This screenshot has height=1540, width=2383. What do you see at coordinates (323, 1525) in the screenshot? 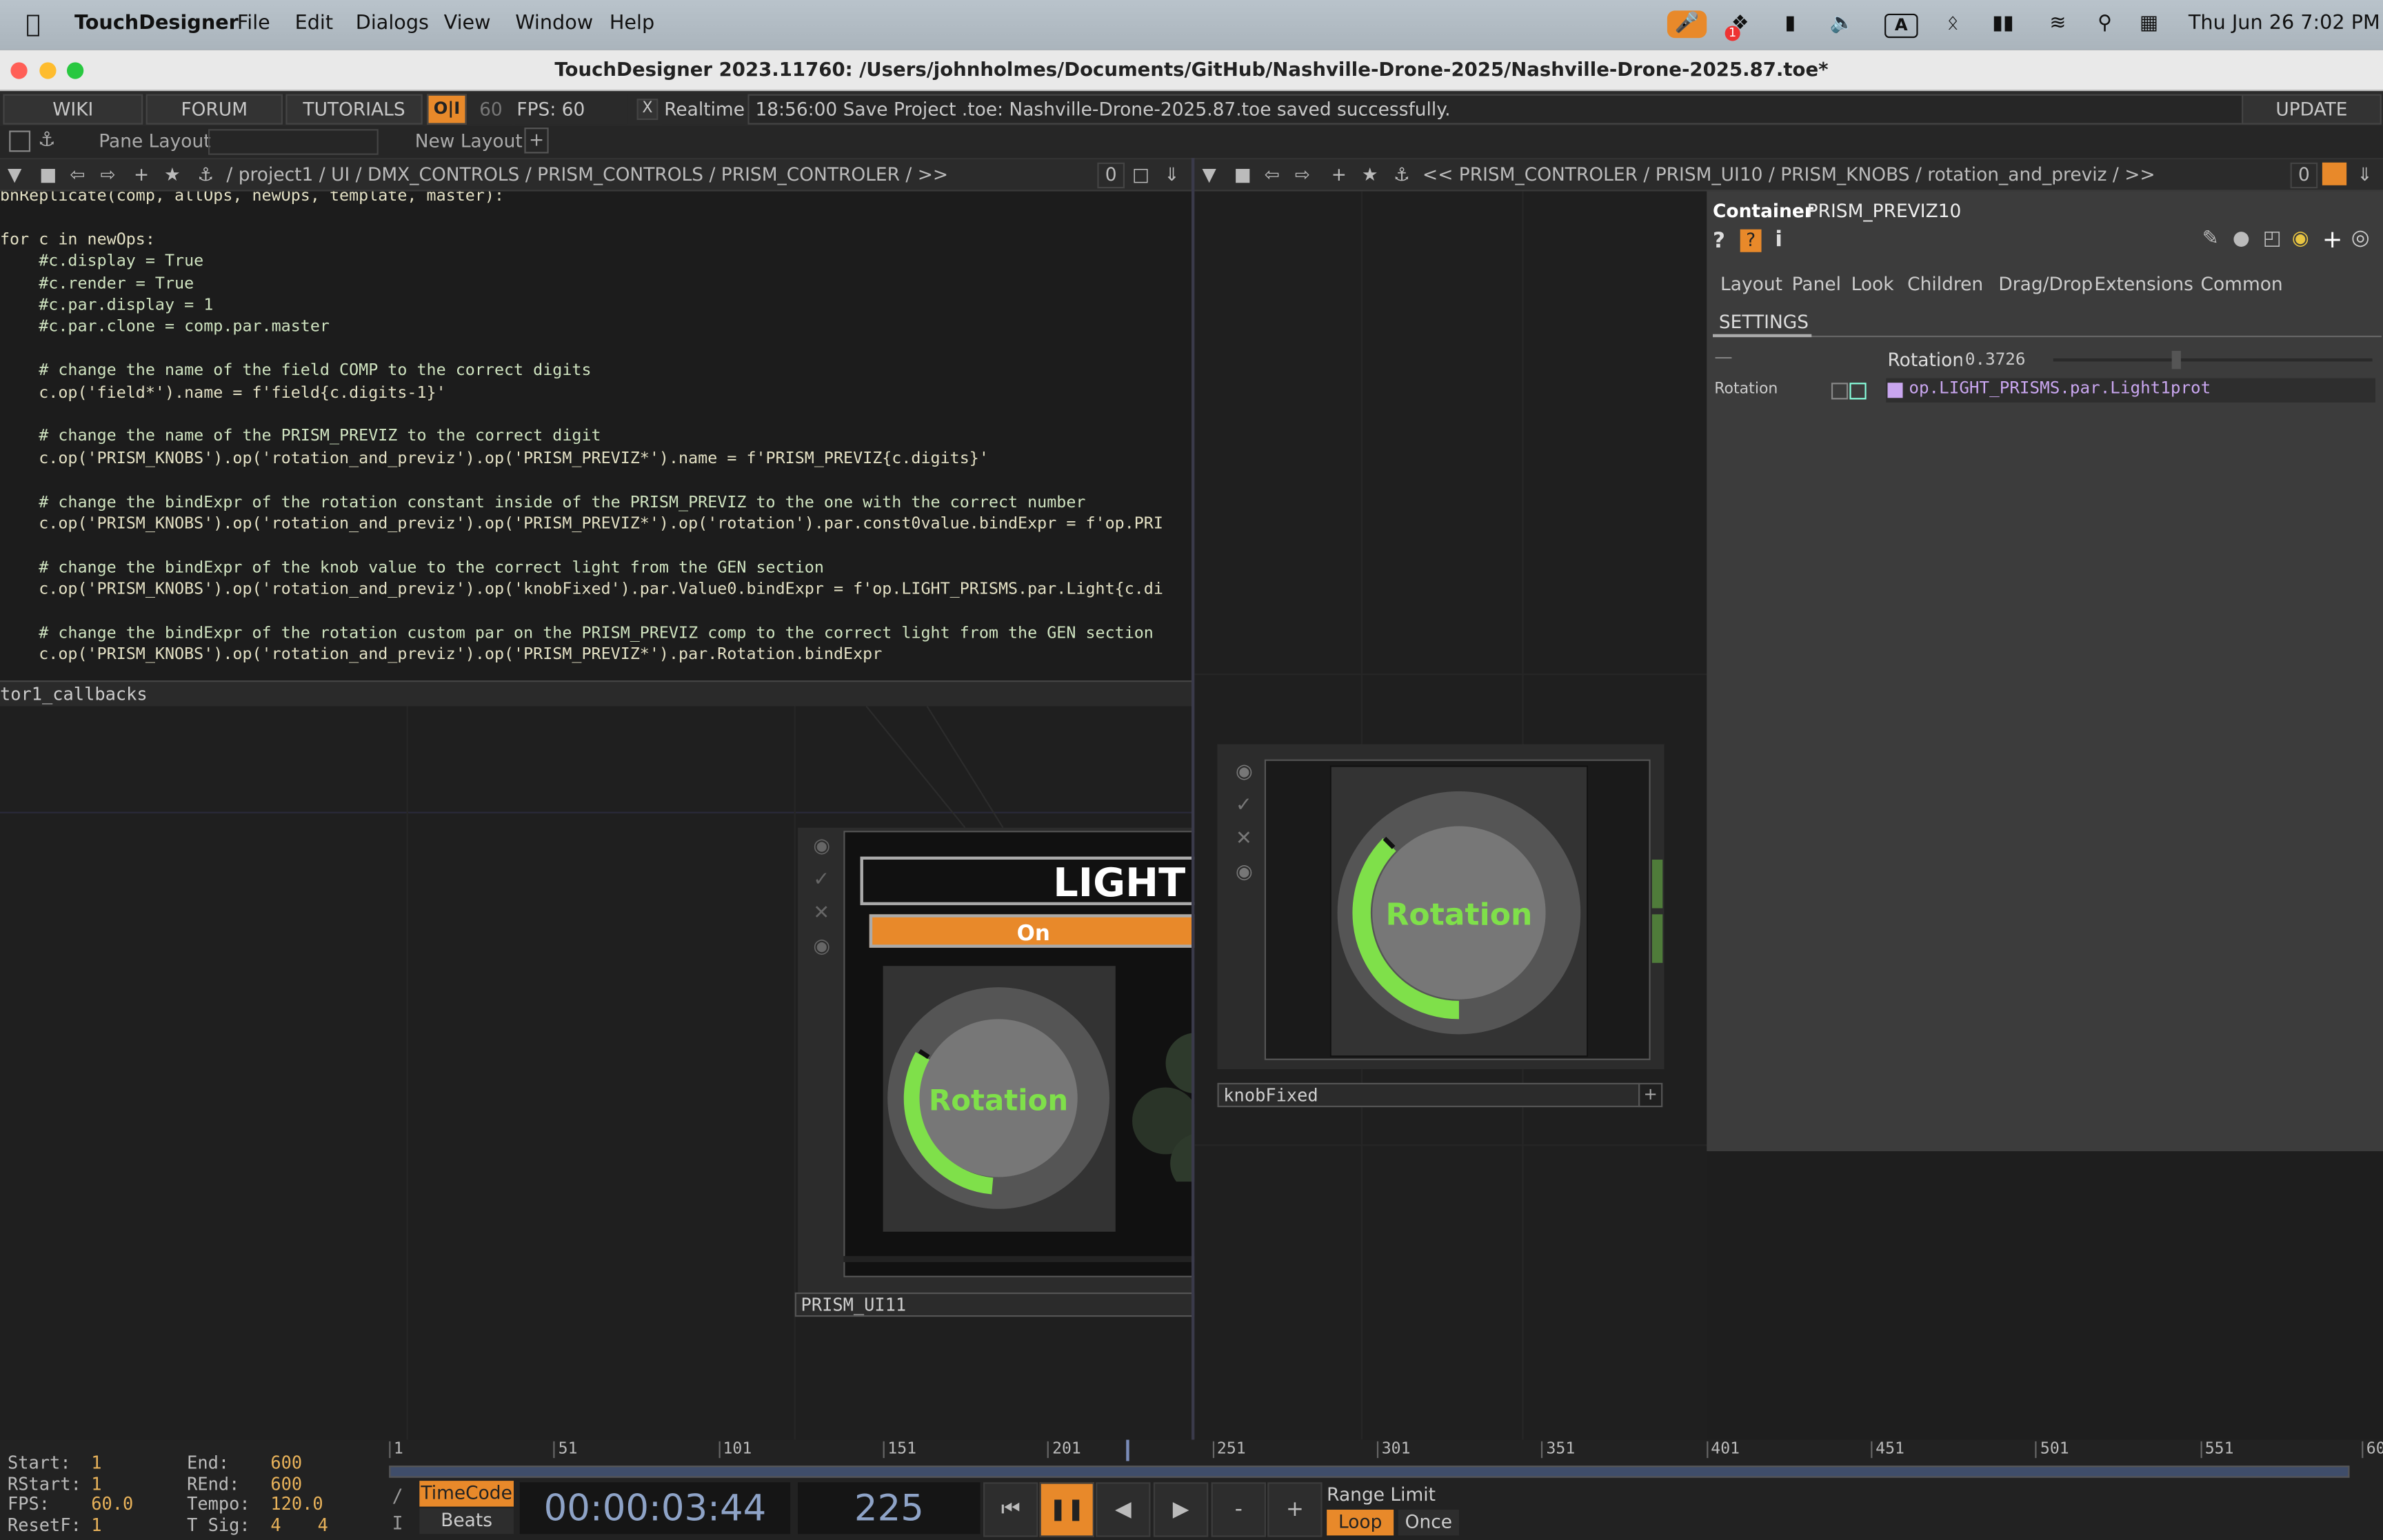
I see `tsig-denominator: 4` at bounding box center [323, 1525].